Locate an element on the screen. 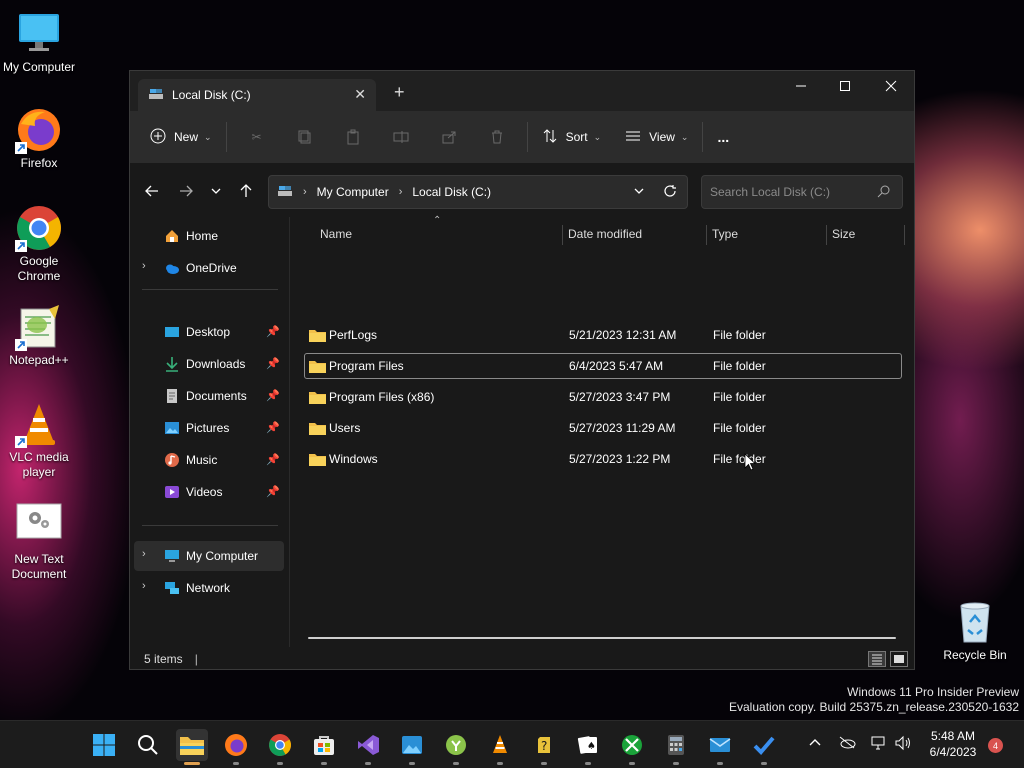  sidebar-item-desktop: Desktop 📌 is located at coordinates (209, 332).